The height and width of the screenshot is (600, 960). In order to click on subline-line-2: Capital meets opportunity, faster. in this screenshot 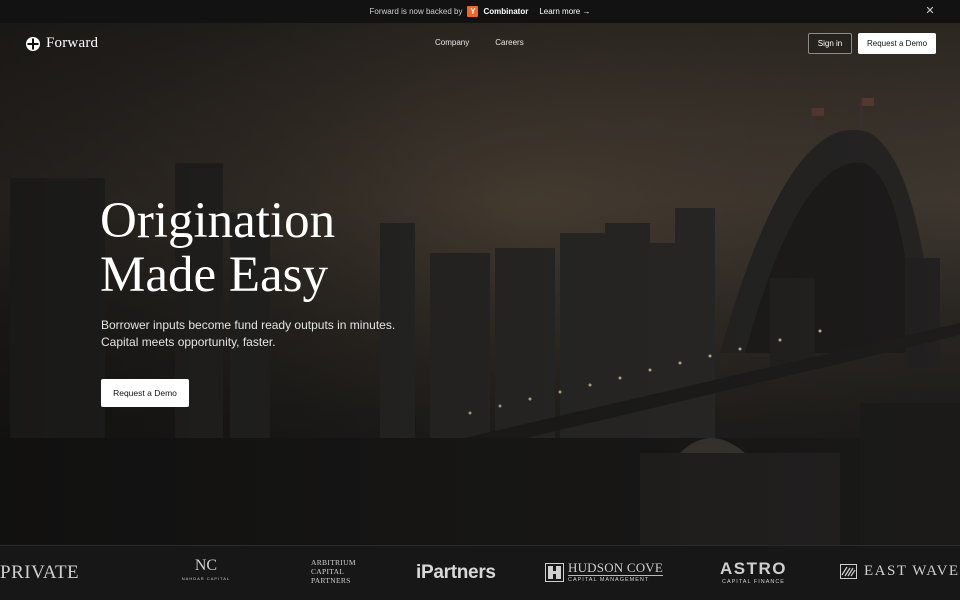, I will do `click(188, 342)`.